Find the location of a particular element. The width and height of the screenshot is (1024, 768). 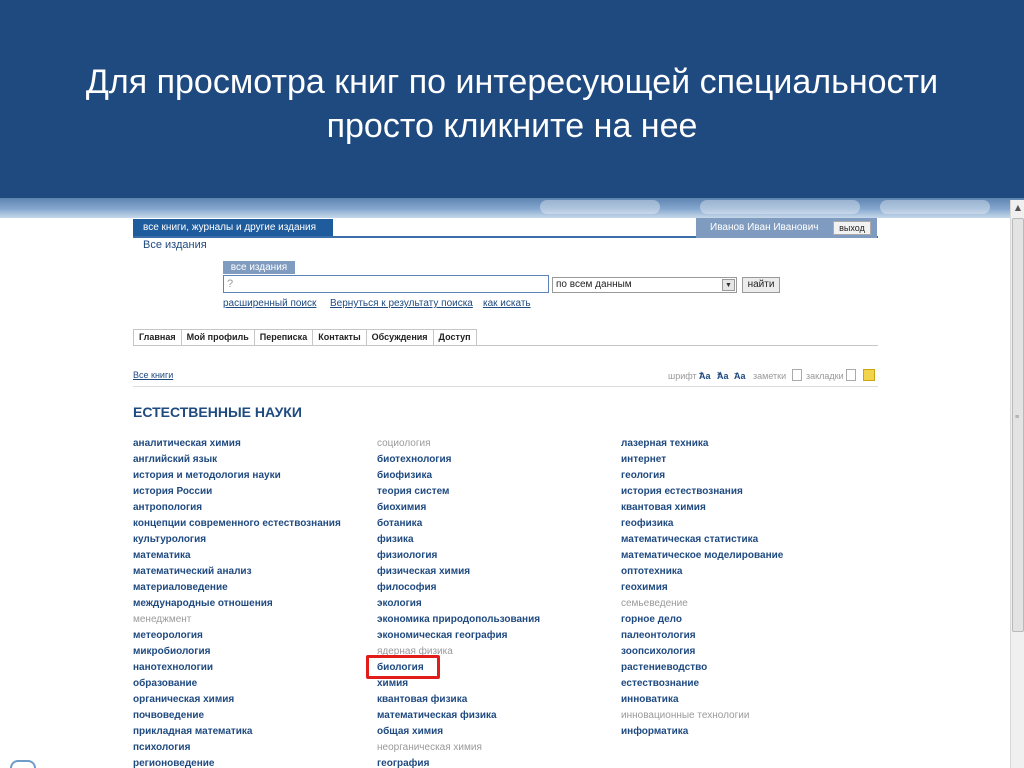

bookmarks-label: закладки is located at coordinates (825, 376).